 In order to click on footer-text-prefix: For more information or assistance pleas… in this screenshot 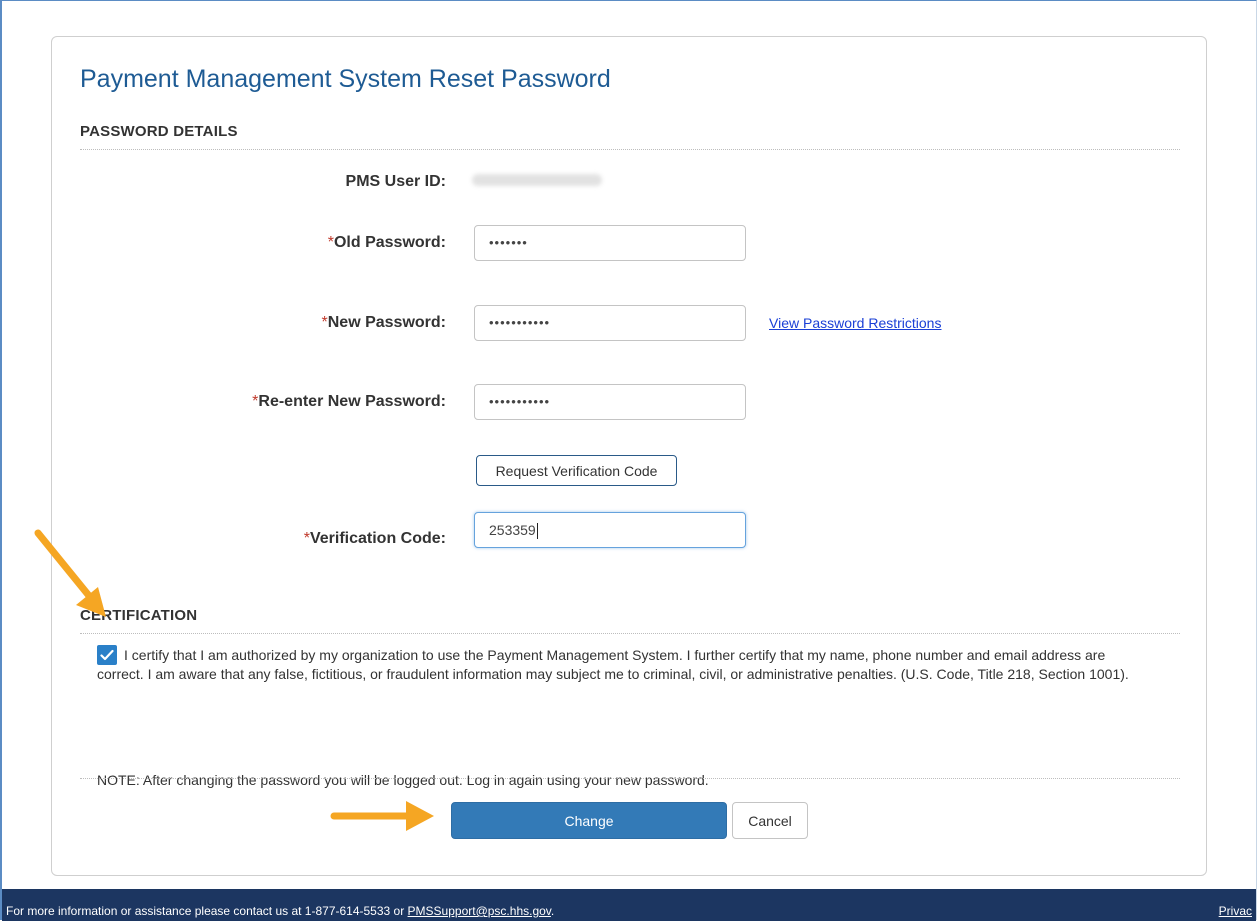, I will do `click(207, 911)`.